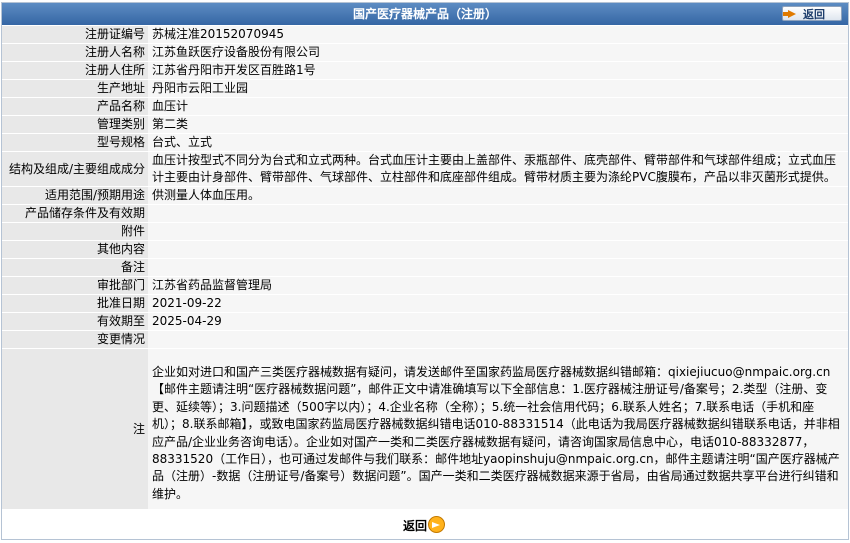  I want to click on table-row: 审批部门 江苏省药品监督管理局, so click(425, 285).